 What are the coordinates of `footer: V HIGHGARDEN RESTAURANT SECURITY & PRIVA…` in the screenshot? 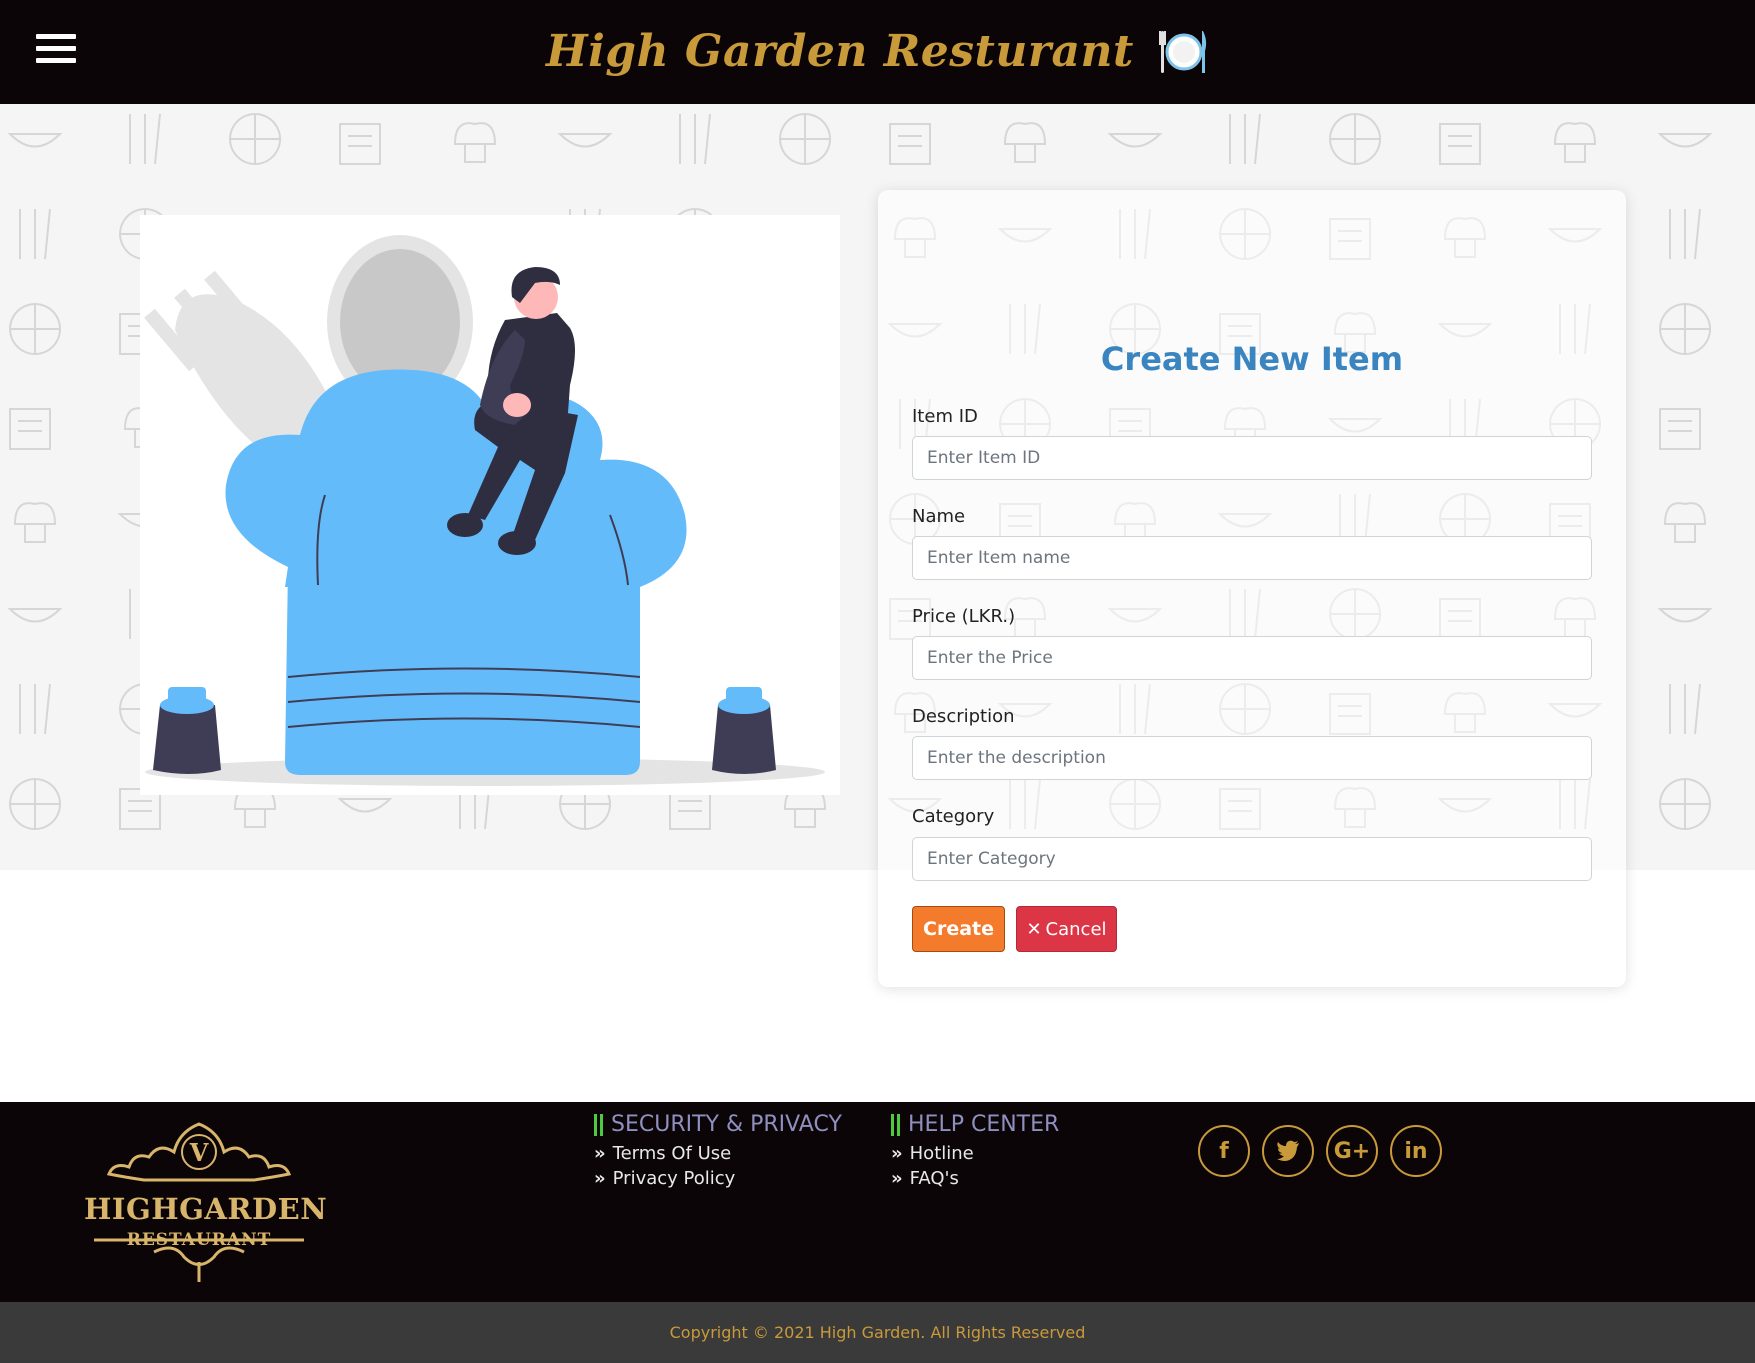 It's located at (877, 1202).